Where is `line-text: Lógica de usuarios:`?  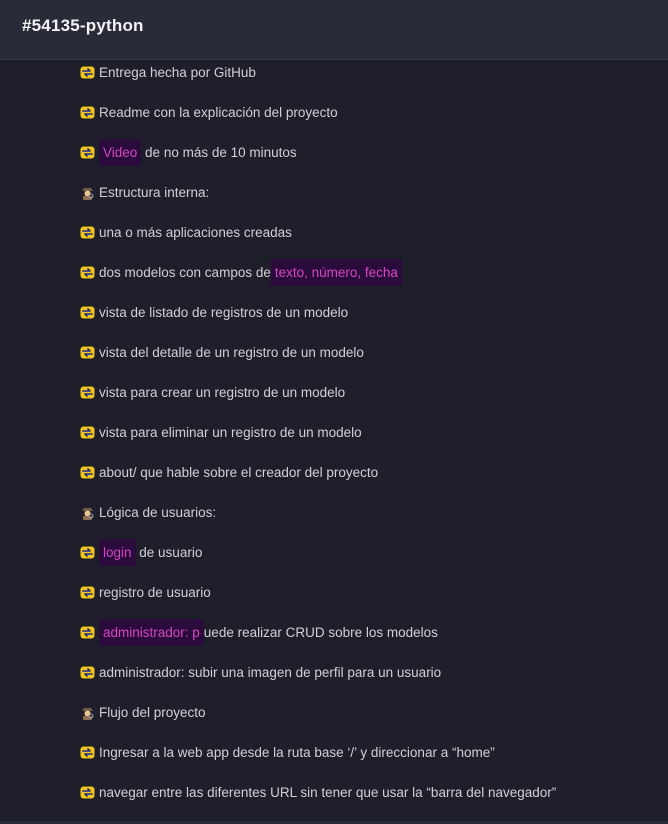
line-text: Lógica de usuarios: is located at coordinates (158, 512).